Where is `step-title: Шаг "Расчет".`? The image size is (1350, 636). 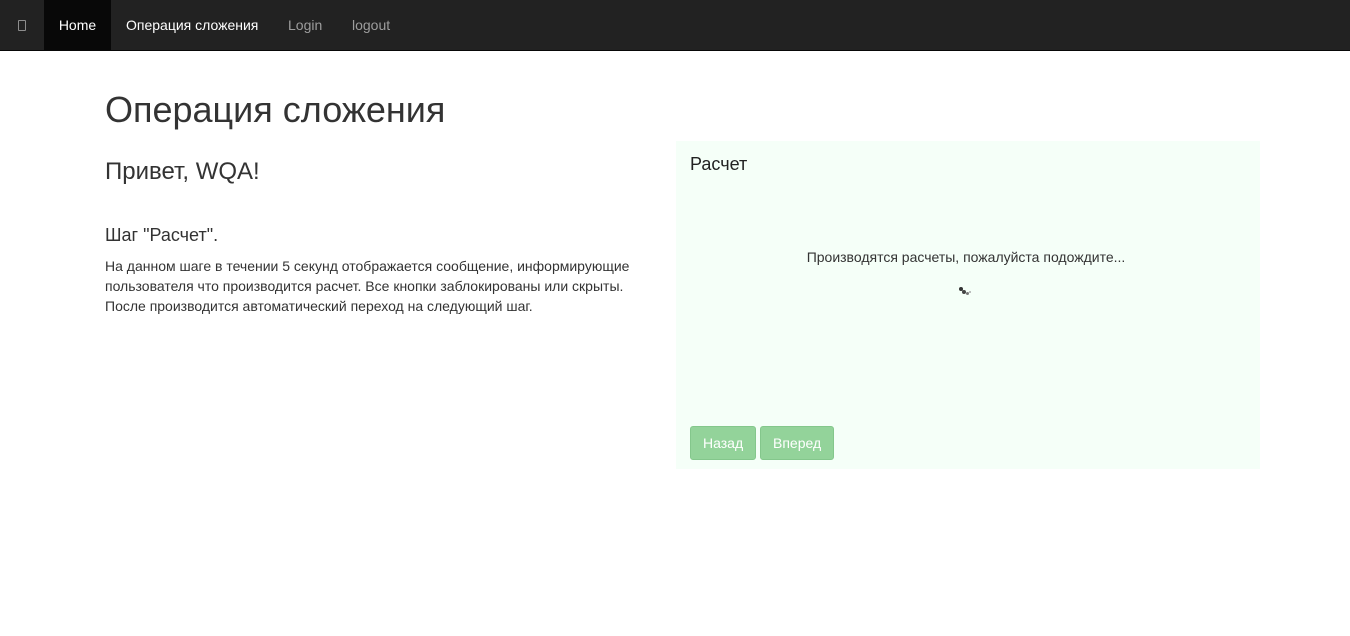
step-title: Шаг "Расчет". is located at coordinates (162, 235).